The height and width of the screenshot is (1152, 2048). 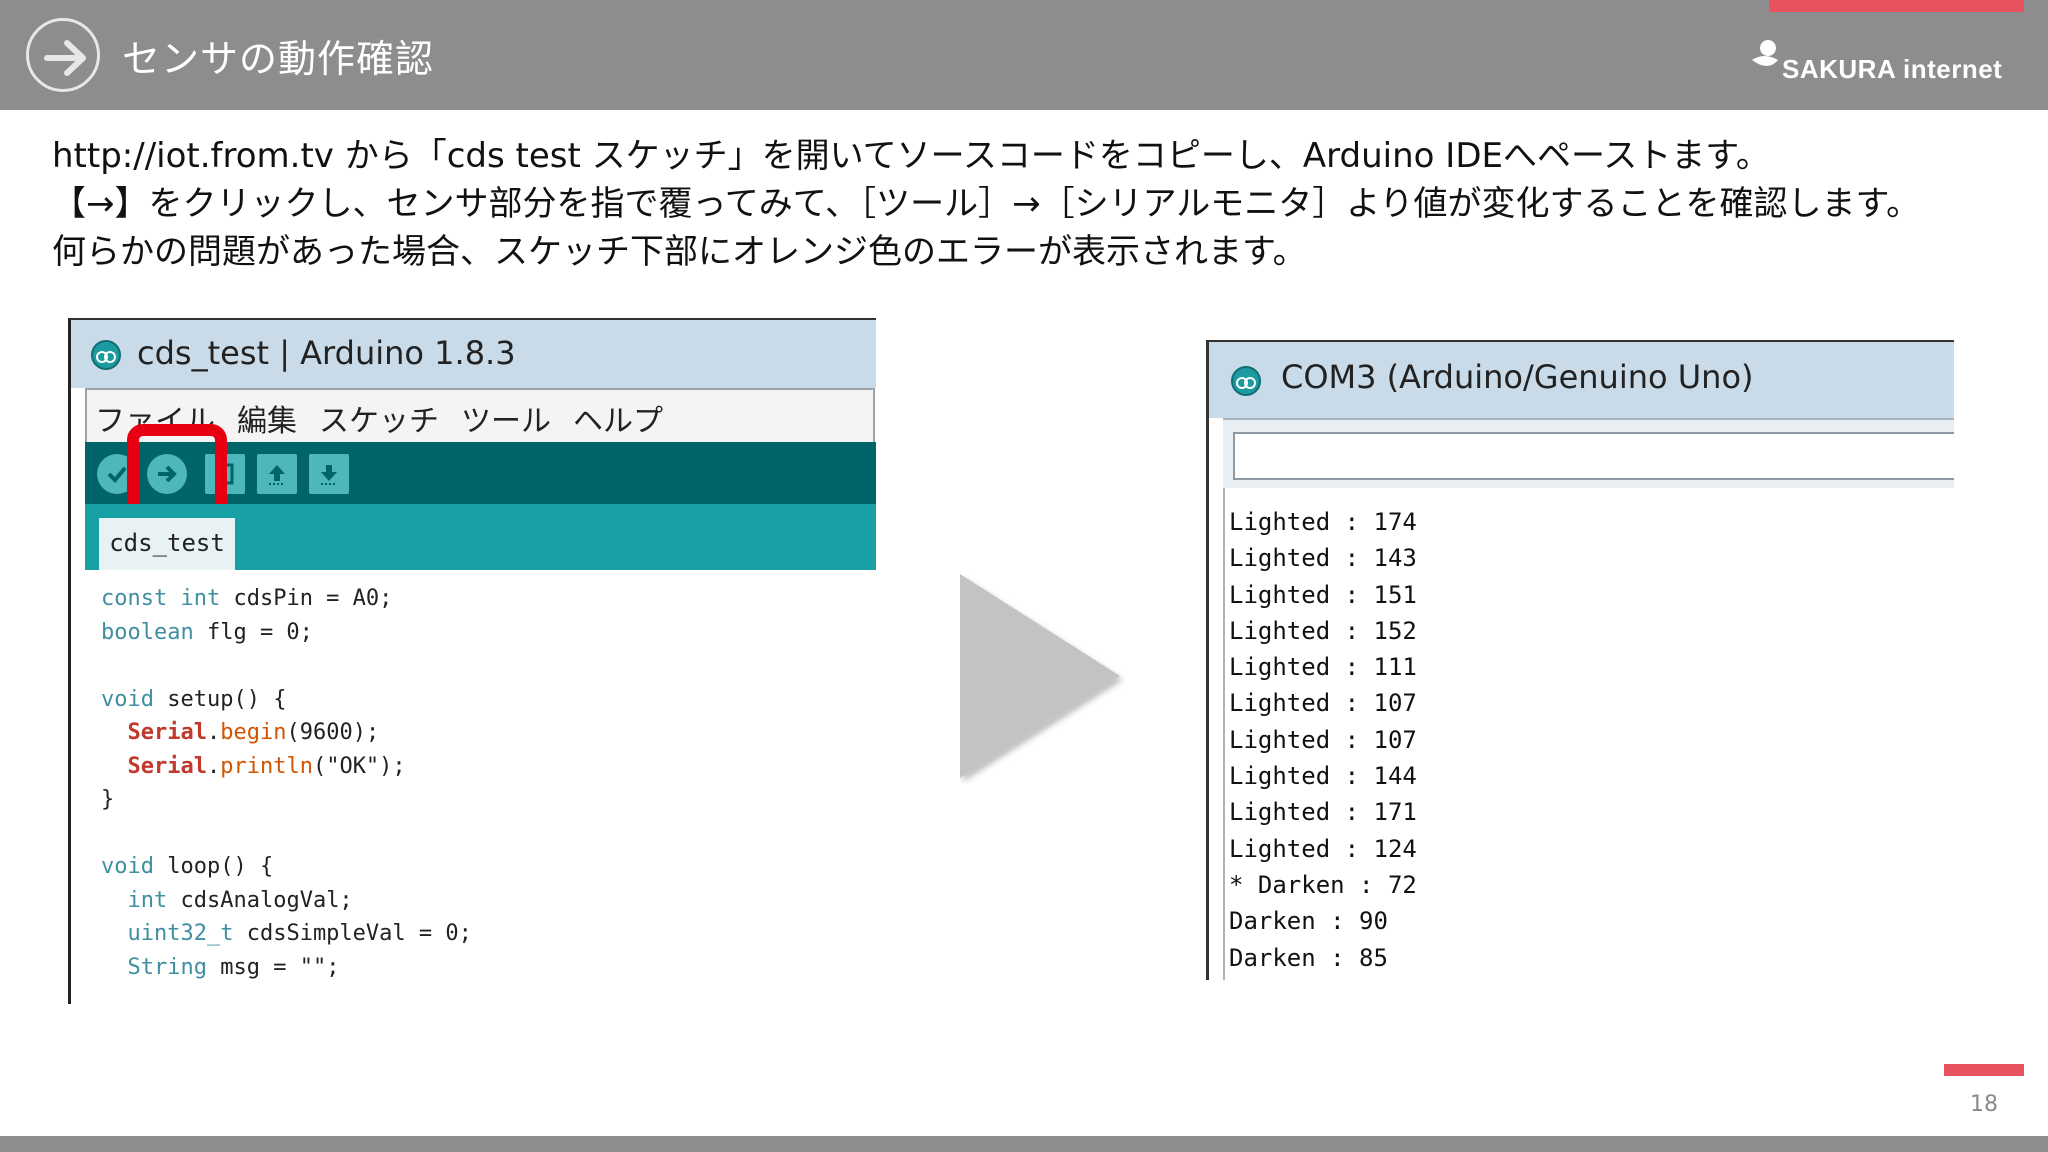 What do you see at coordinates (194, 699) in the screenshot?
I see `code-line: void setup() {` at bounding box center [194, 699].